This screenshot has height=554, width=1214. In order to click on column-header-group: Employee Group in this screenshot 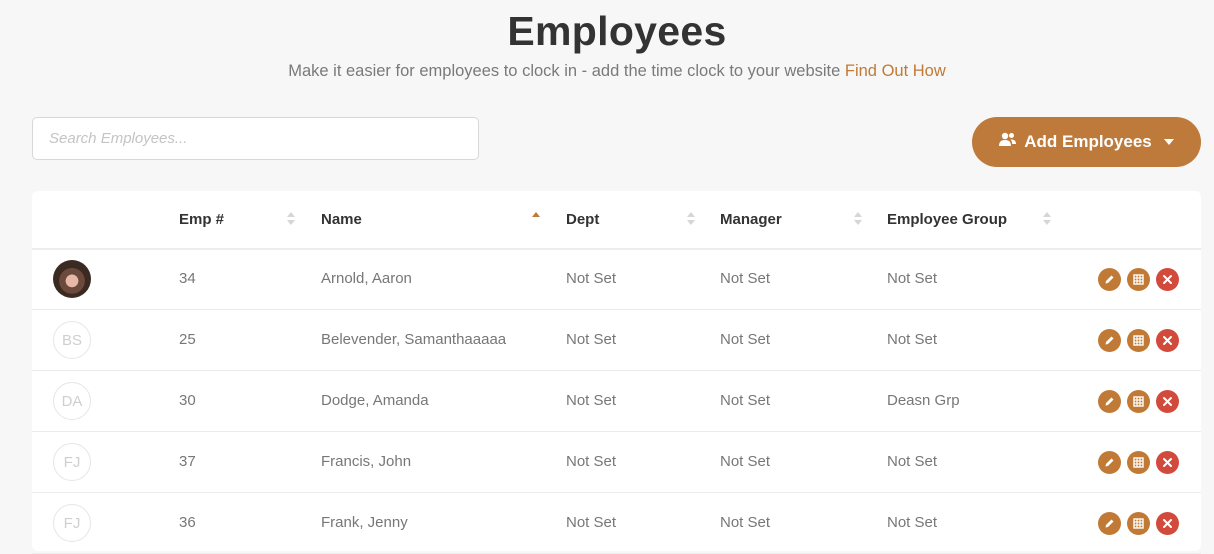, I will do `click(947, 219)`.